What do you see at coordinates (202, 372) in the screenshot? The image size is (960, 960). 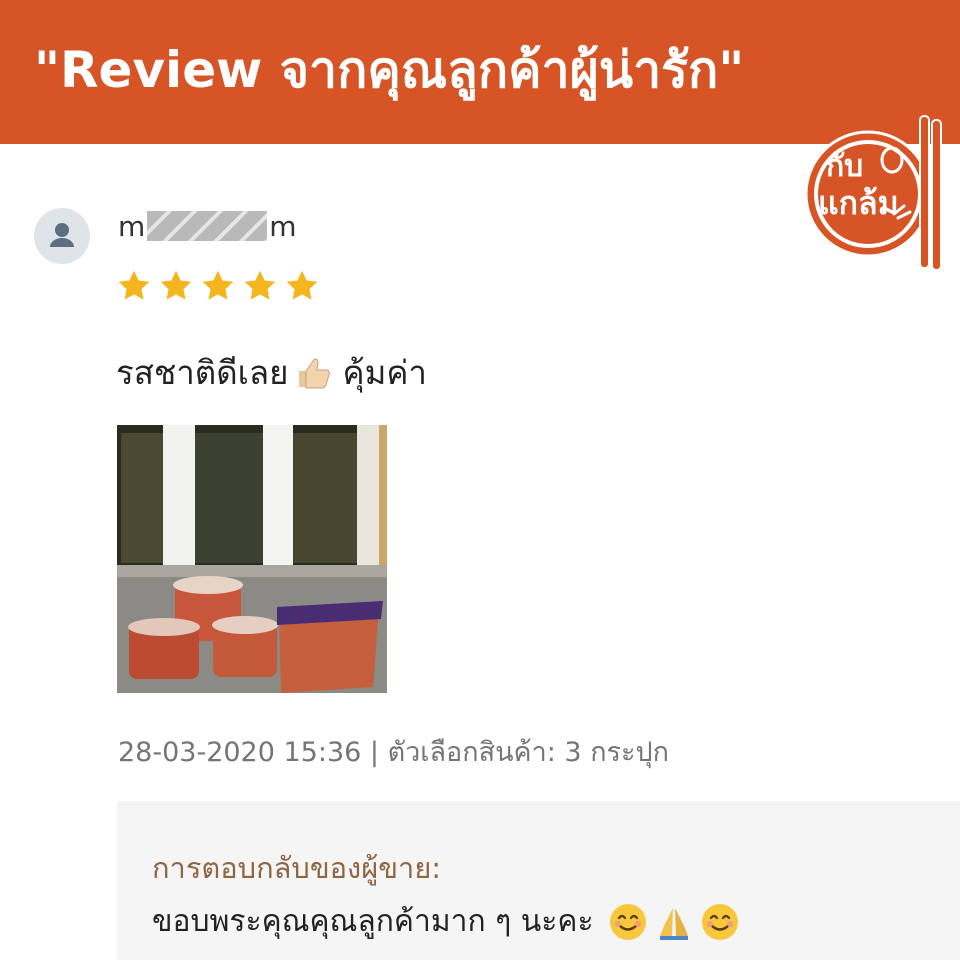 I see `review-text-main: รสชาติดีเลย` at bounding box center [202, 372].